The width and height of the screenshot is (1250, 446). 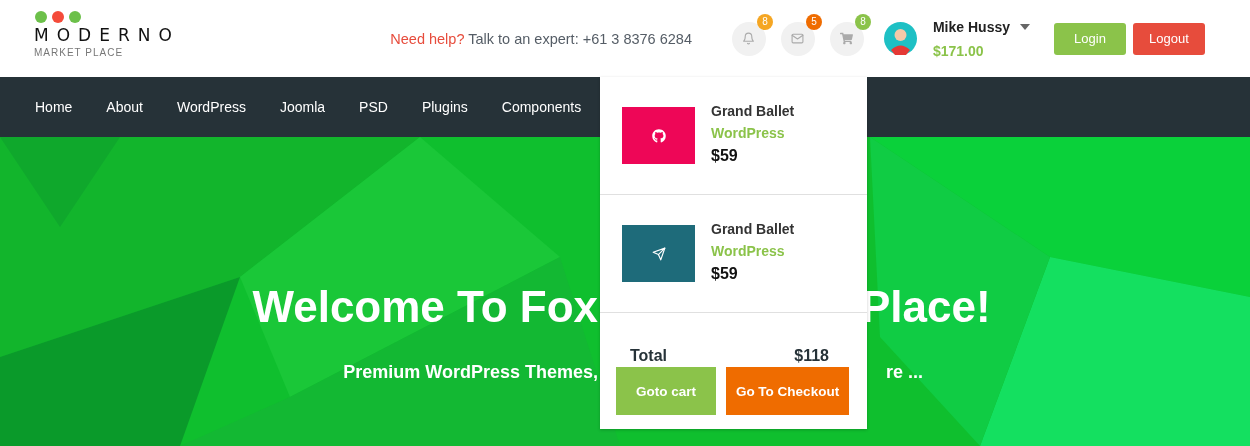 I want to click on nav-link: Joomla, so click(x=302, y=107).